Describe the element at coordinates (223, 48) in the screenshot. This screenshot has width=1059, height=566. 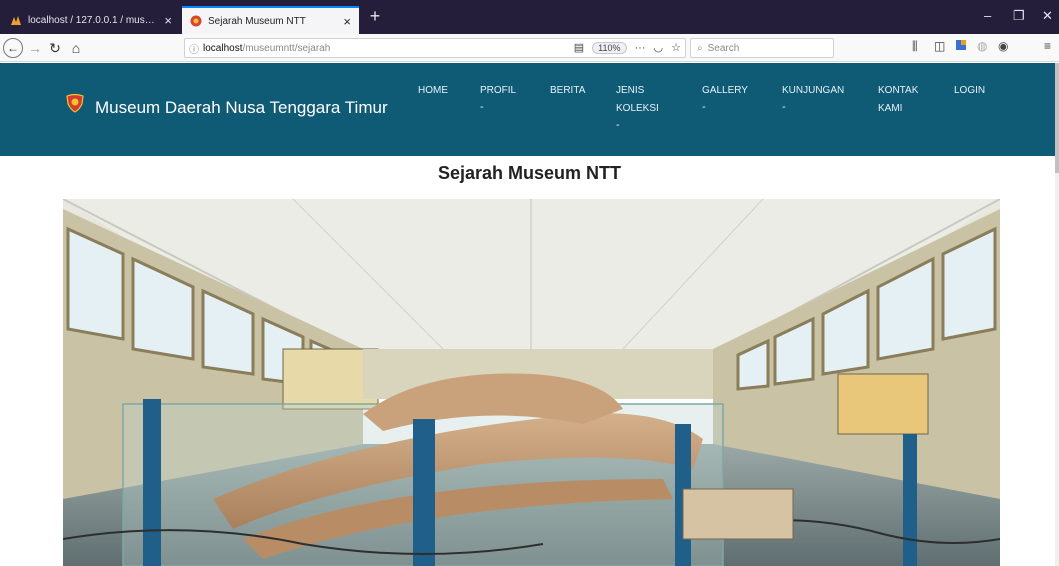
I see `url-host: localhost` at that location.